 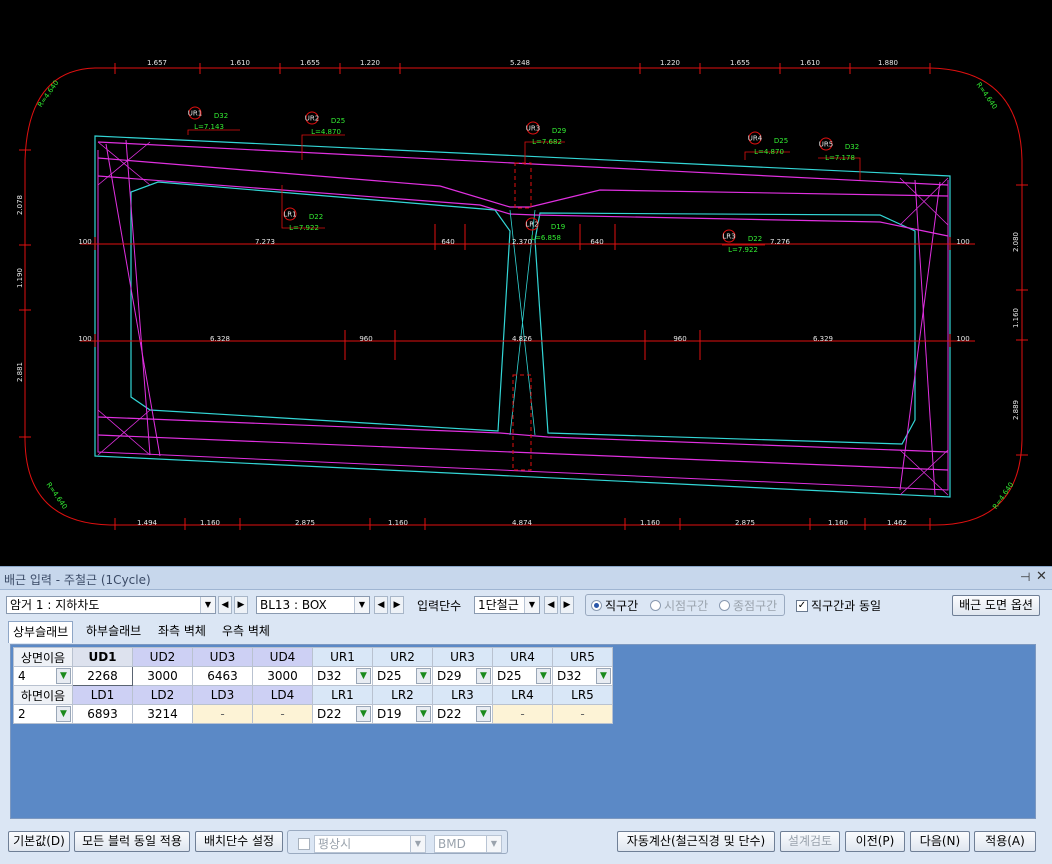 I want to click on block-select-value: BL13 : BOX, so click(x=293, y=605).